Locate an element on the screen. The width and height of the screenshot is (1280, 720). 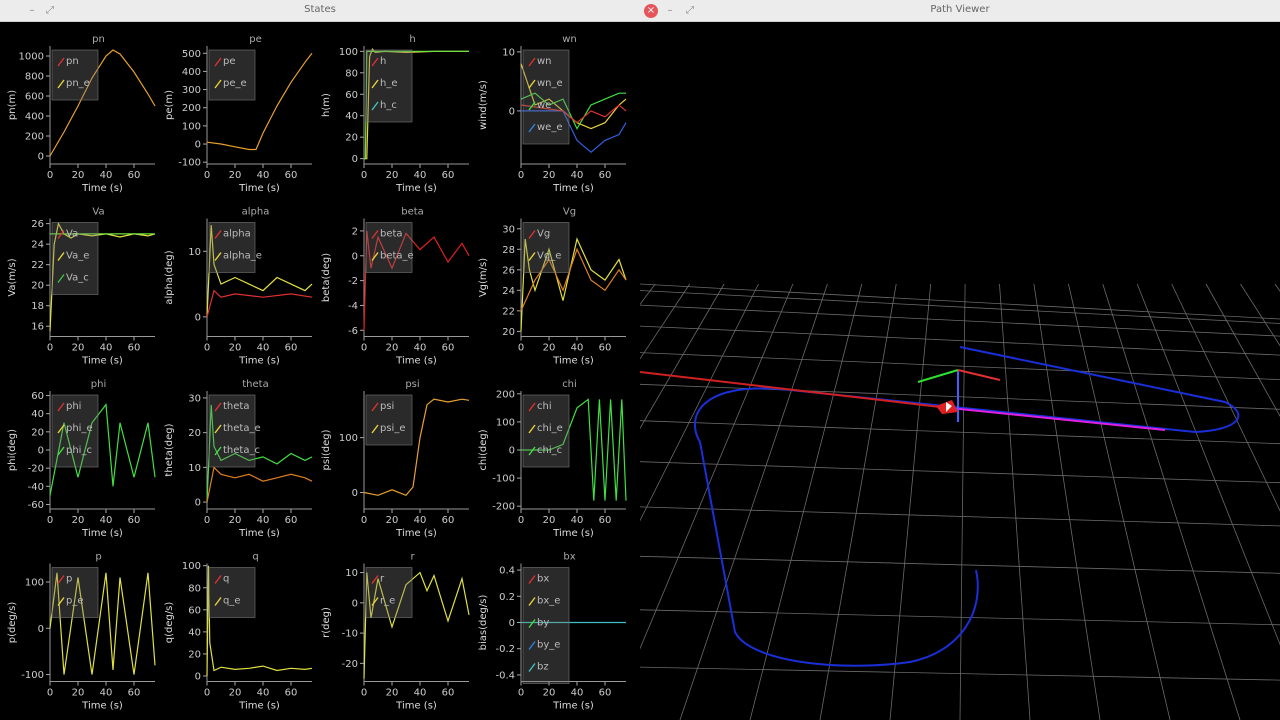
plot-p: p-10001000 20 40 60Time (s)p(deg/s)pp_e is located at coordinates (81, 632).